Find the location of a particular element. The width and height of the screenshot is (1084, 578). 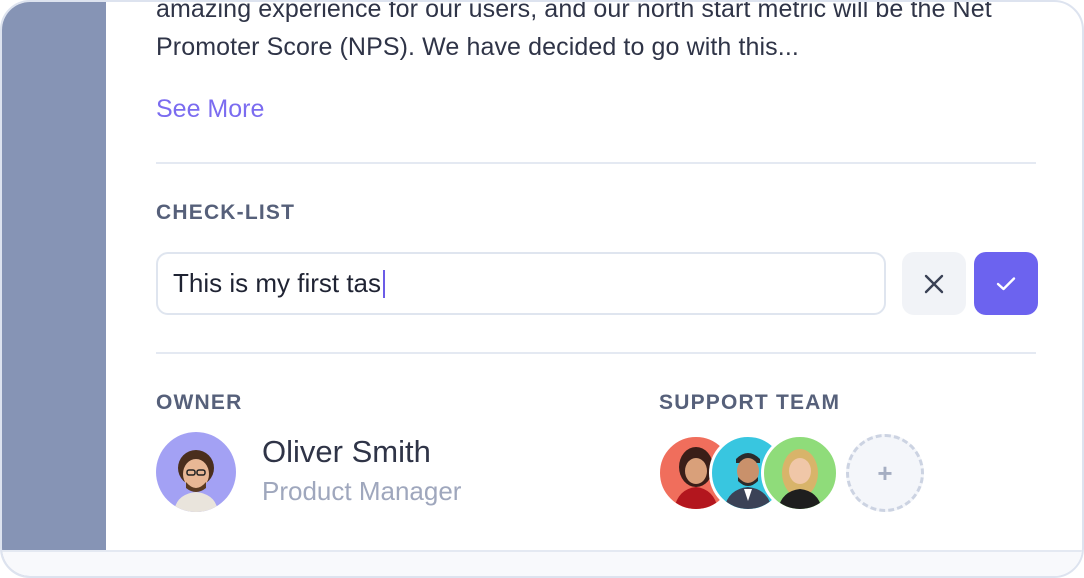

confirm-task-button is located at coordinates (1006, 283).